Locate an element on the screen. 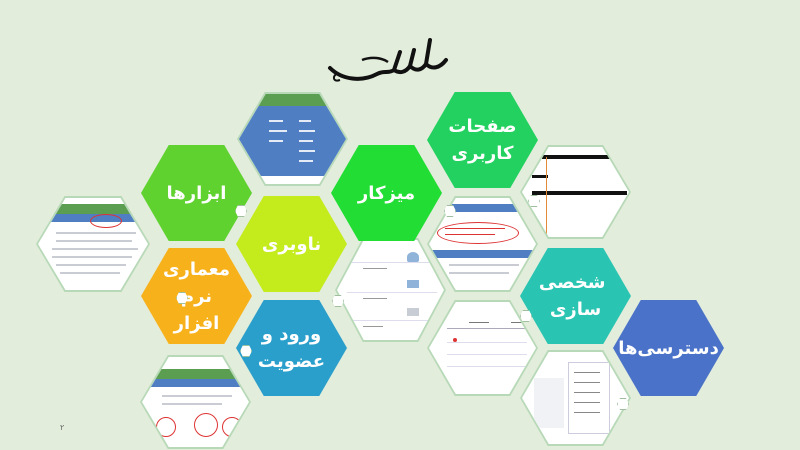 The height and width of the screenshot is (450, 800). hex-user-pages: صفحات کاربری is located at coordinates (482, 140).